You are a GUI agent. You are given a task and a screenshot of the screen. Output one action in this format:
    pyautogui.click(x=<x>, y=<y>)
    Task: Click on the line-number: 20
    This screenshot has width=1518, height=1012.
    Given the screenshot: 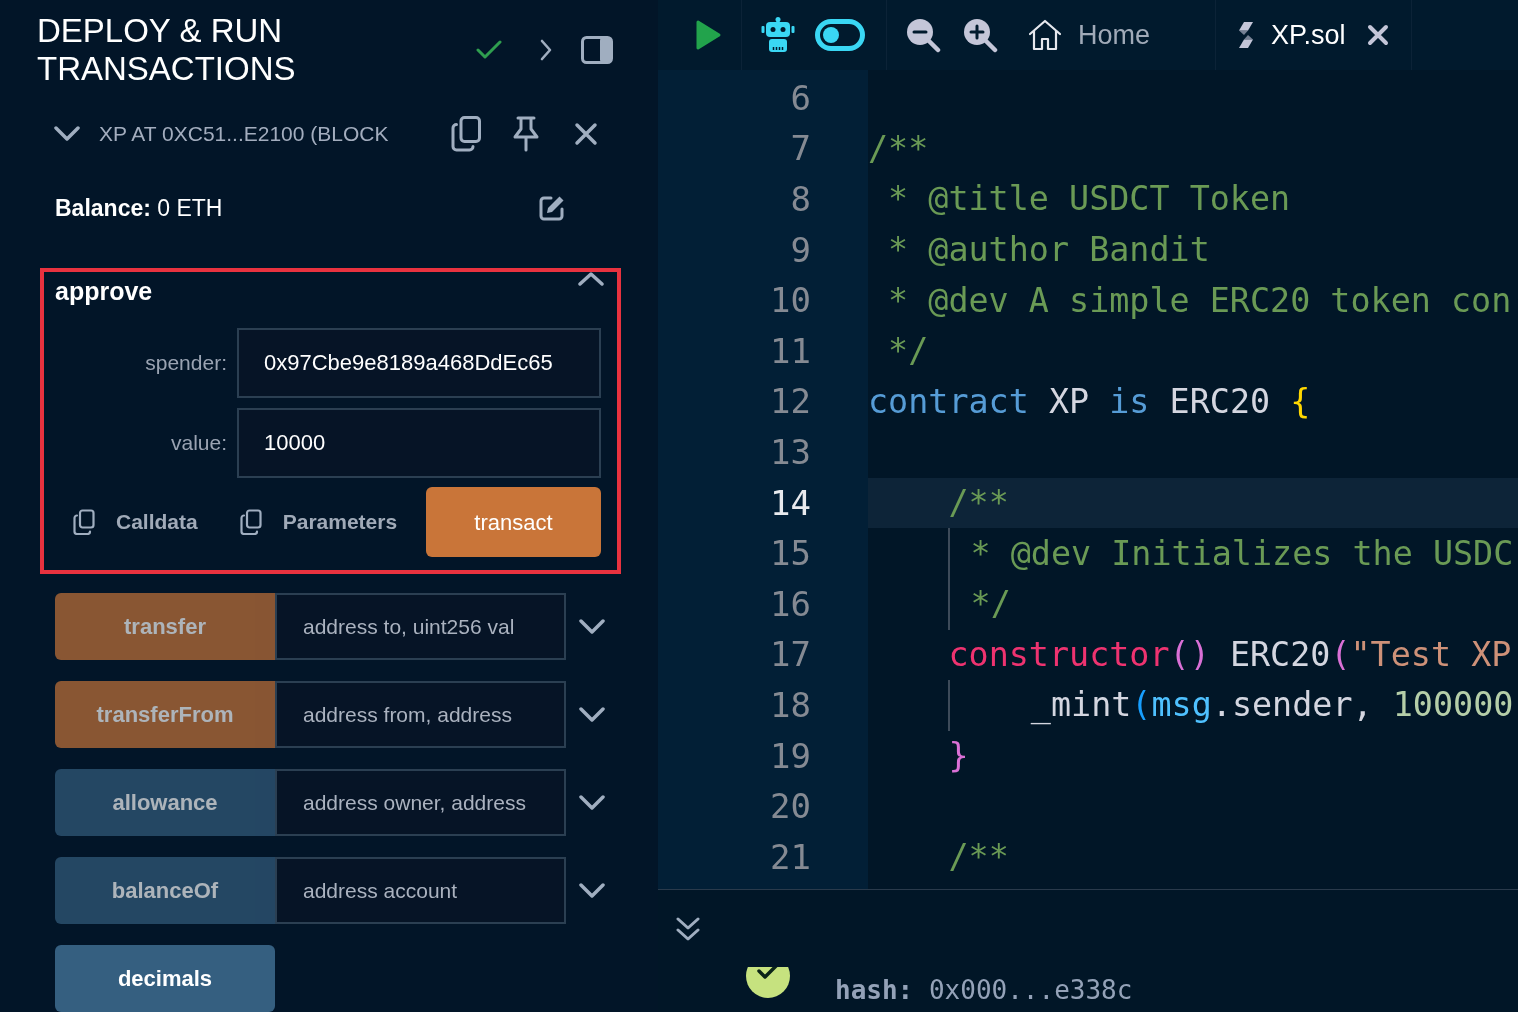 What is the action you would take?
    pyautogui.click(x=790, y=807)
    